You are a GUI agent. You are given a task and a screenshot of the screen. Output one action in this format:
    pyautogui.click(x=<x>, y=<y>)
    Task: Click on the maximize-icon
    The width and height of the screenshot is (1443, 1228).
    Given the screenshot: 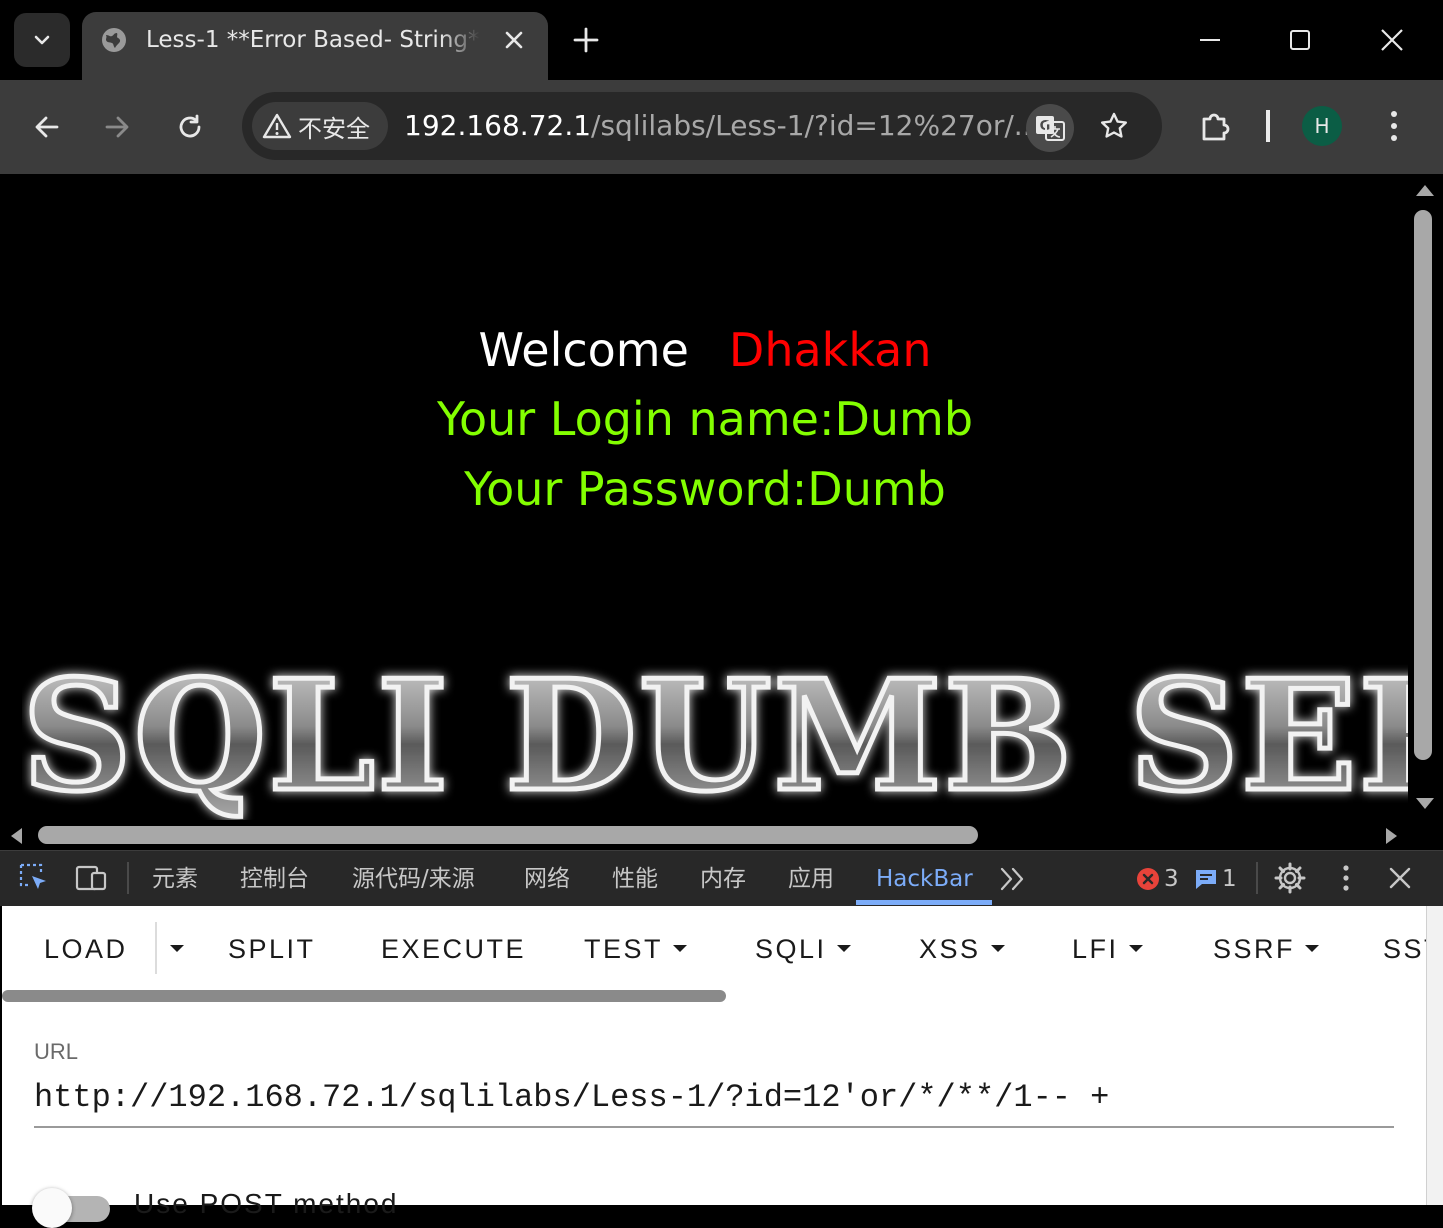 What is the action you would take?
    pyautogui.click(x=1300, y=40)
    